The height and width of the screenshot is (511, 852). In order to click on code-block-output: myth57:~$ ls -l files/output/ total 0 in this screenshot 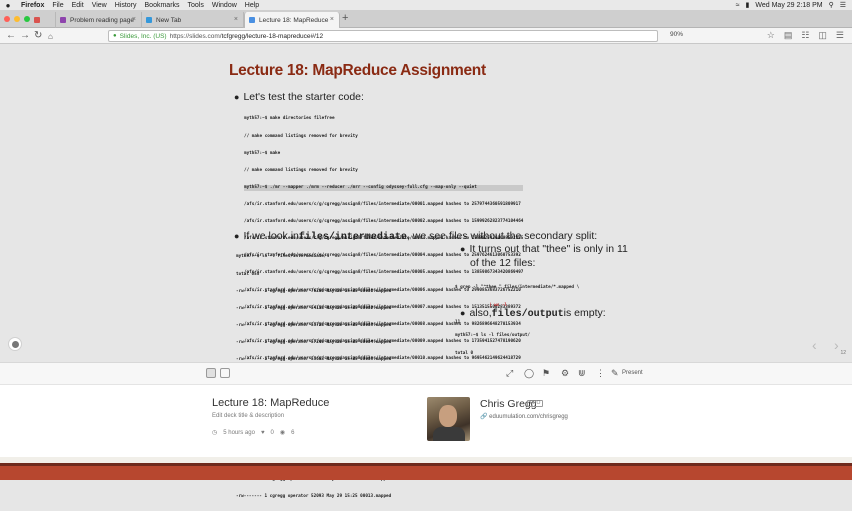, I will do `click(492, 345)`.